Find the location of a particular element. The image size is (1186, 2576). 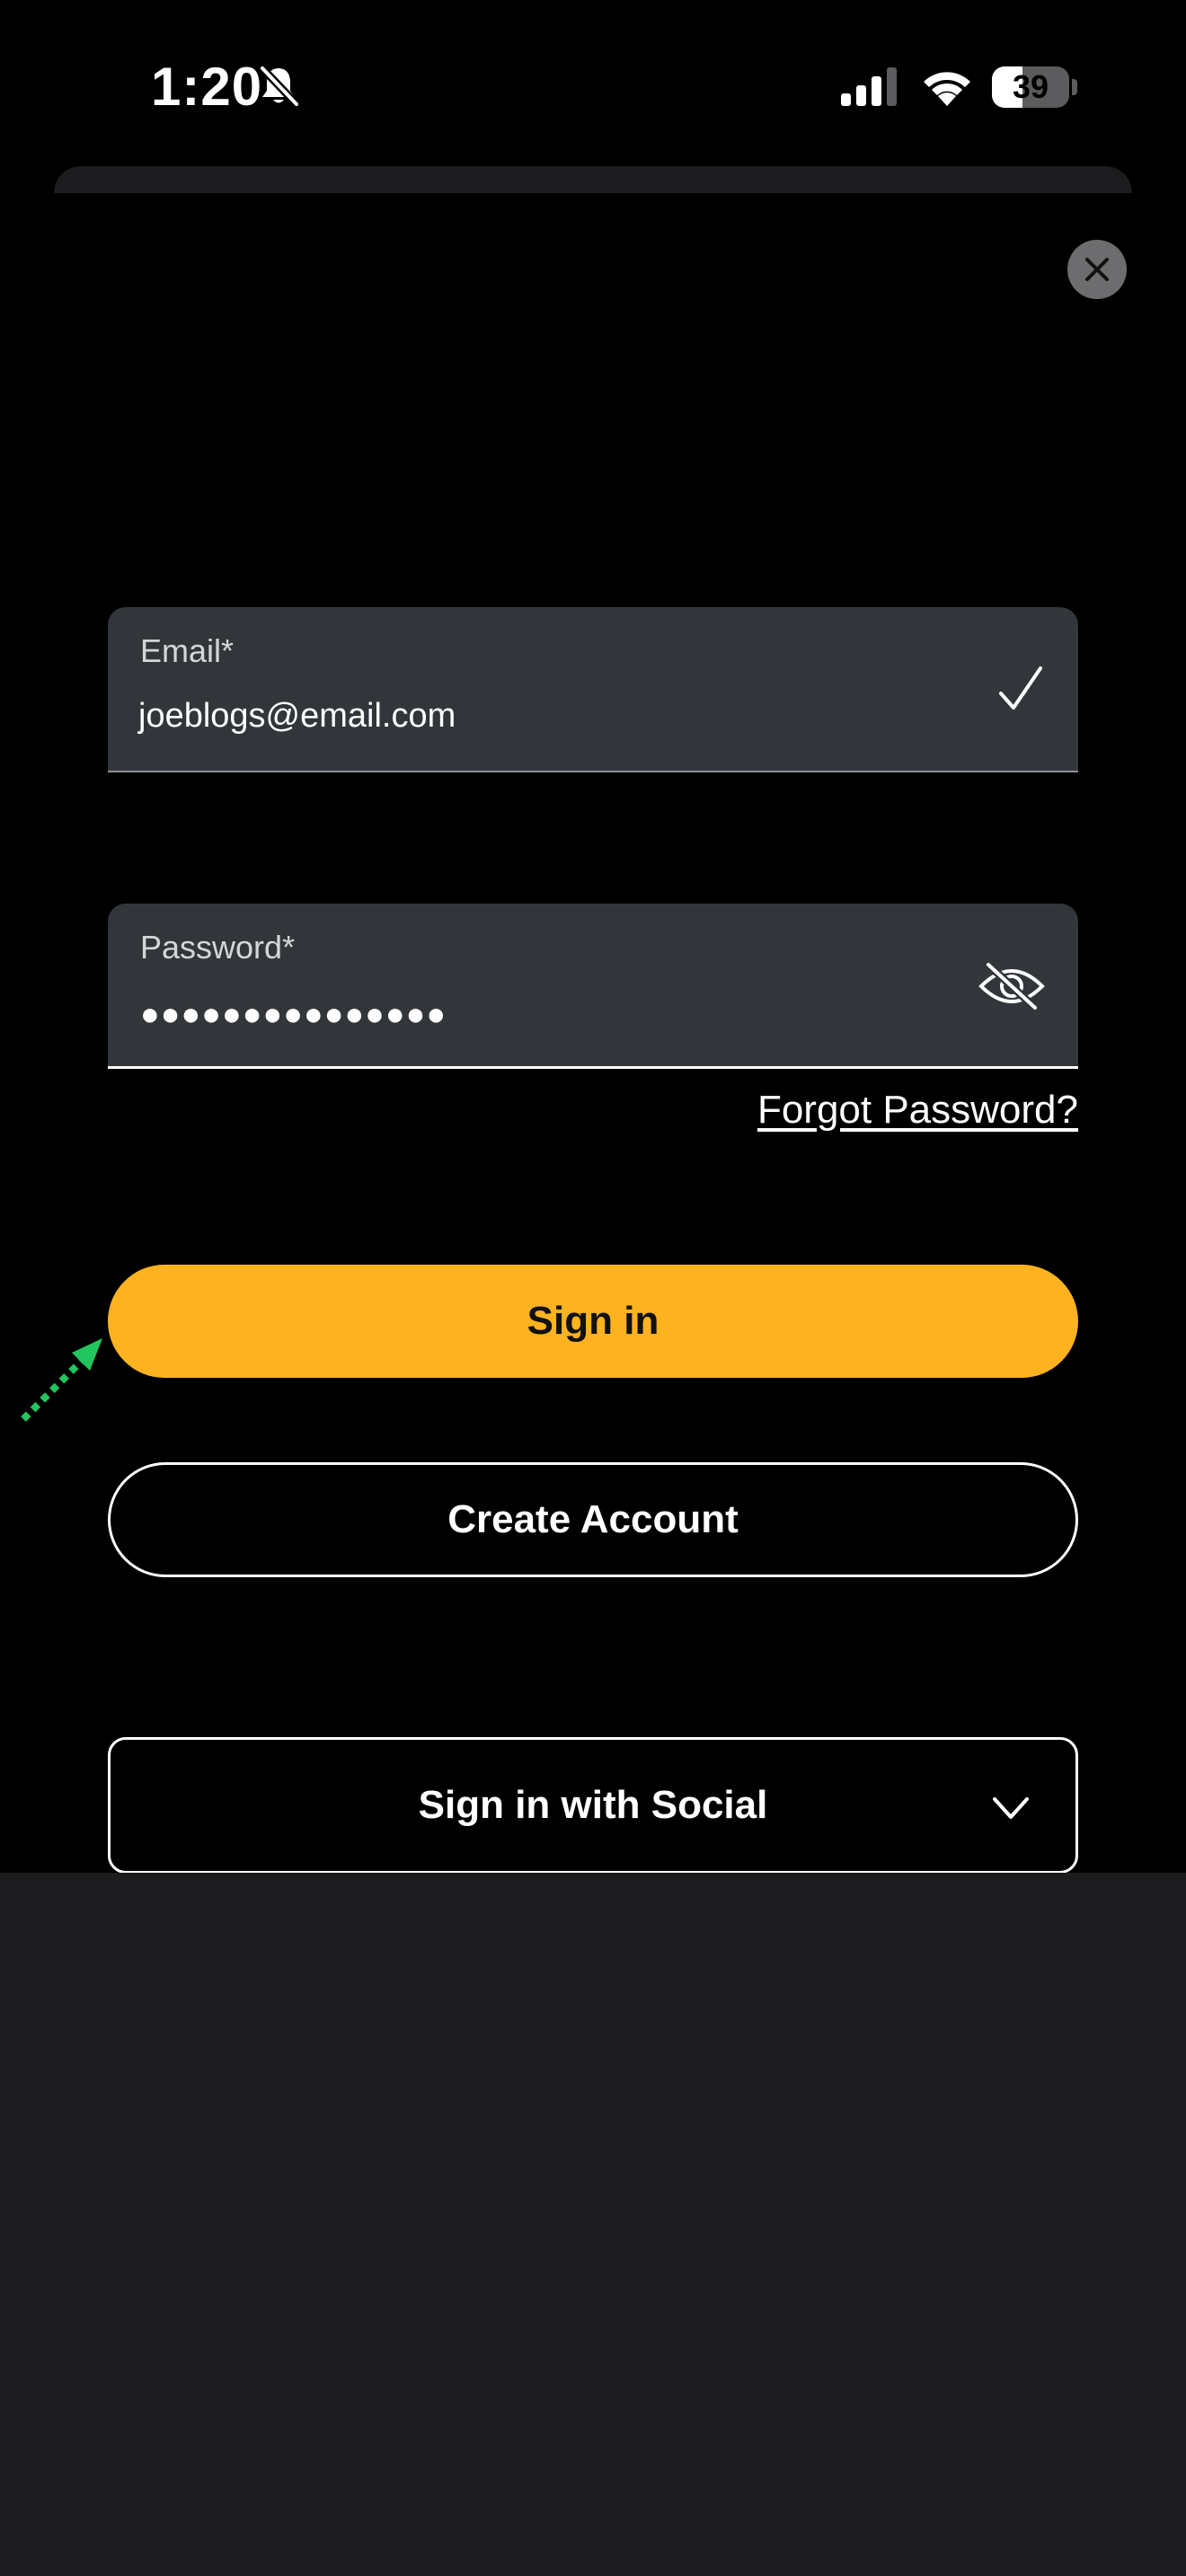

status-time: 1:20 is located at coordinates (207, 87).